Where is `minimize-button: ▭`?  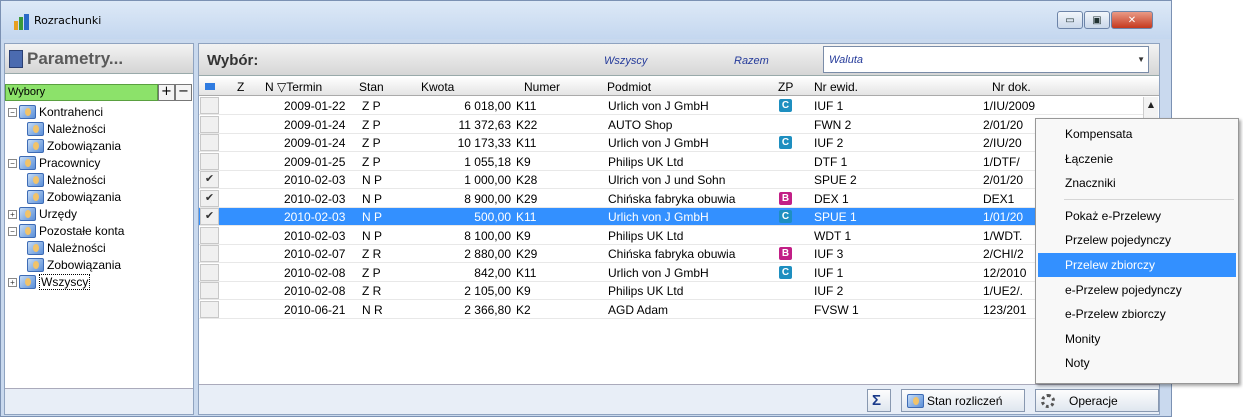 minimize-button: ▭ is located at coordinates (1070, 20).